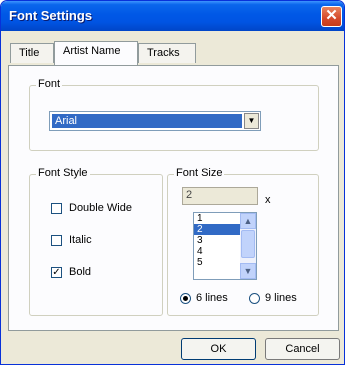 The height and width of the screenshot is (365, 345). I want to click on bold-label: Bold, so click(80, 272).